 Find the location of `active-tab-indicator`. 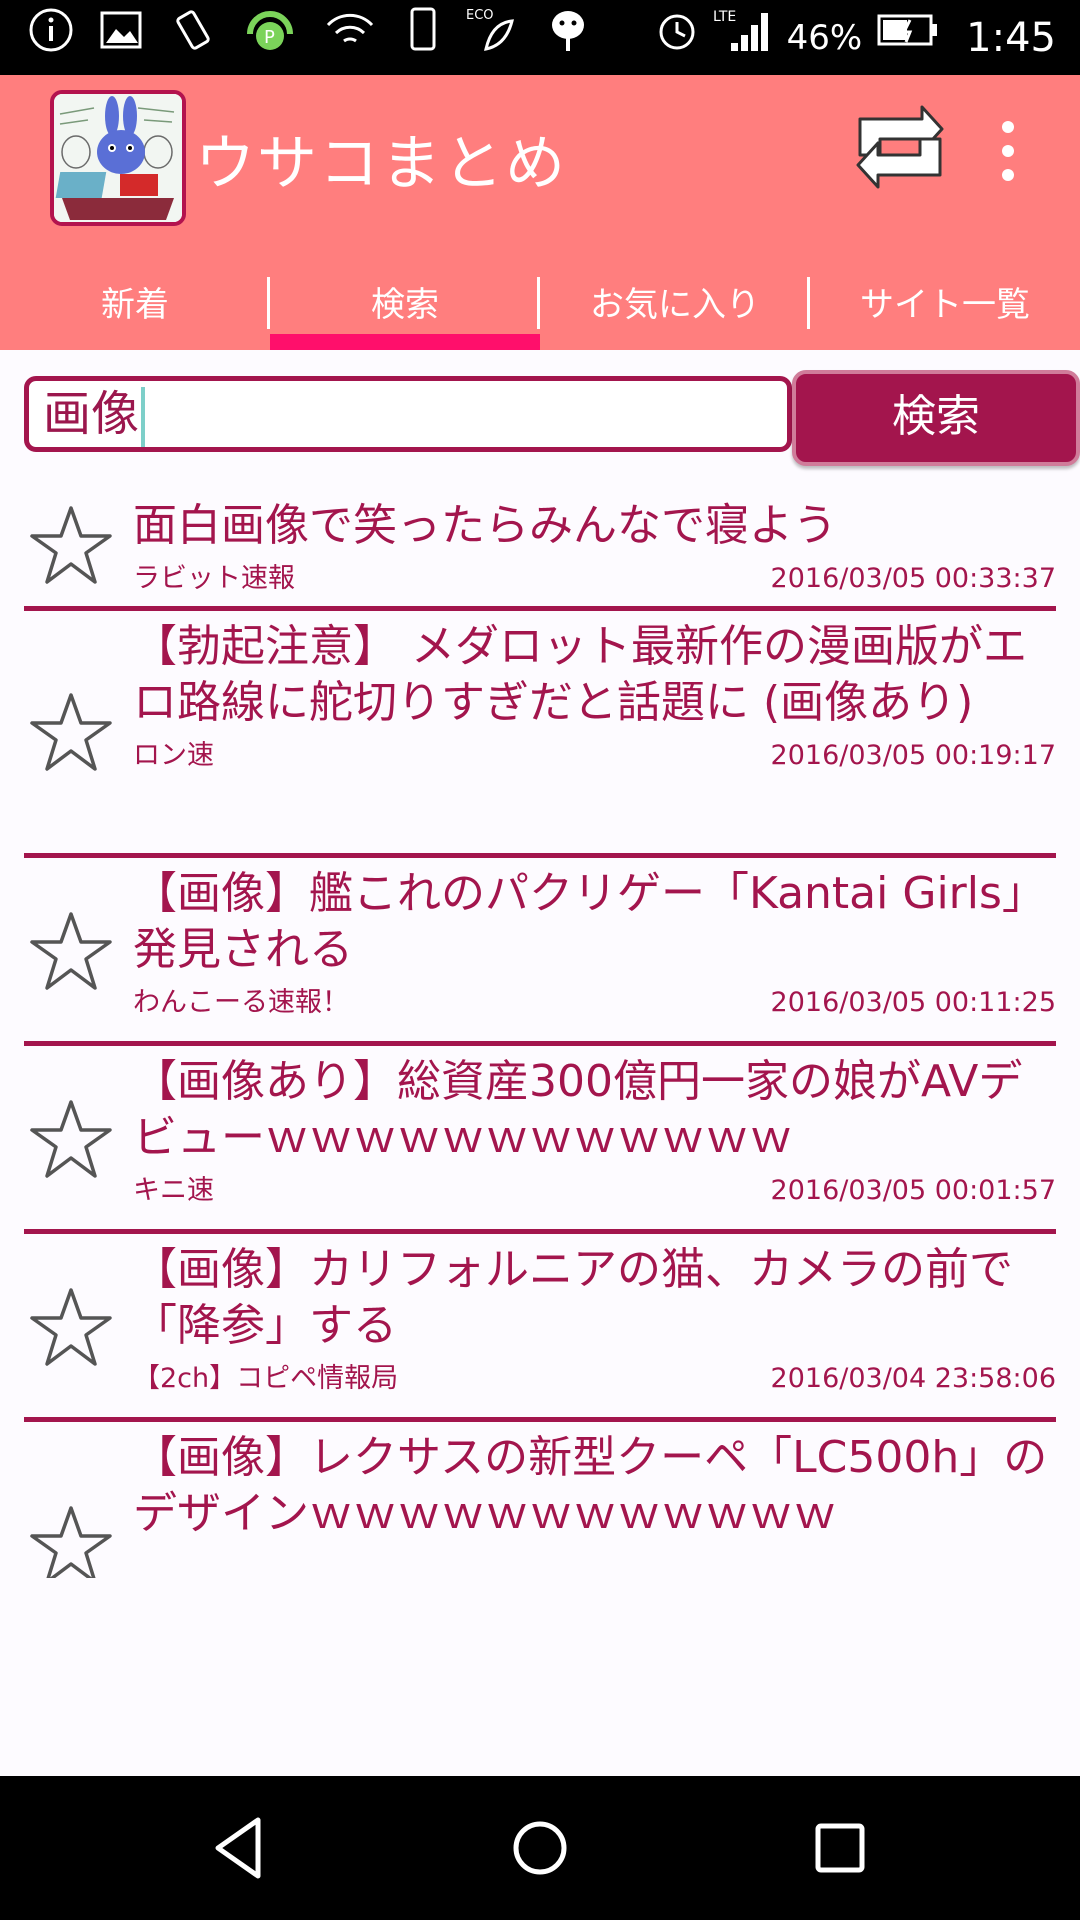

active-tab-indicator is located at coordinates (405, 342).